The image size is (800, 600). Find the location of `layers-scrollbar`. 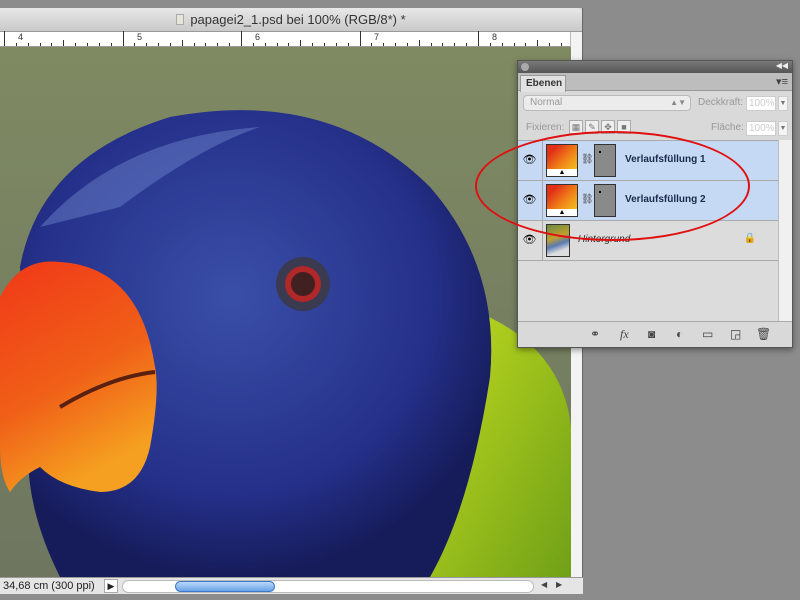

layers-scrollbar is located at coordinates (785, 231).